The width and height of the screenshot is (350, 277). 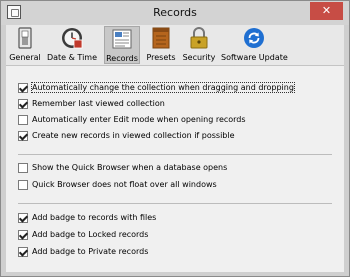 I want to click on tab-label: General, so click(x=25, y=57).